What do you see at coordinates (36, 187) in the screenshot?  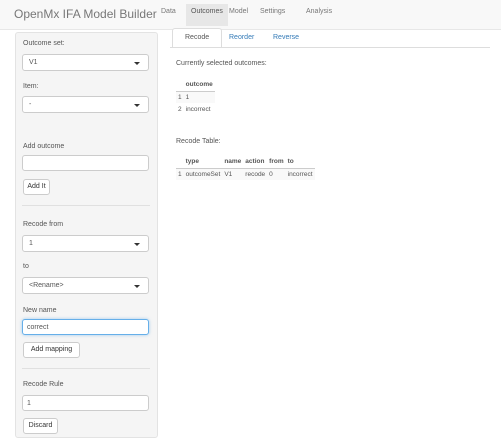 I see `add-it-button: Add It` at bounding box center [36, 187].